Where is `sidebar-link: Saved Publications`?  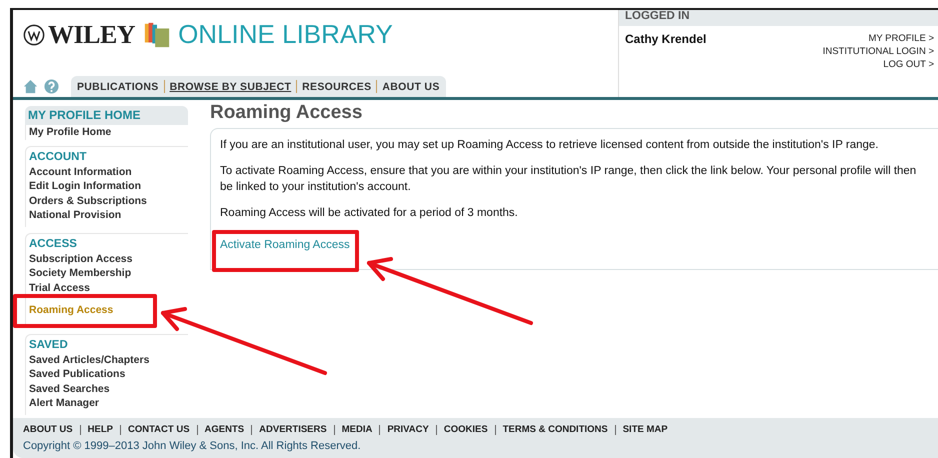 sidebar-link: Saved Publications is located at coordinates (108, 374).